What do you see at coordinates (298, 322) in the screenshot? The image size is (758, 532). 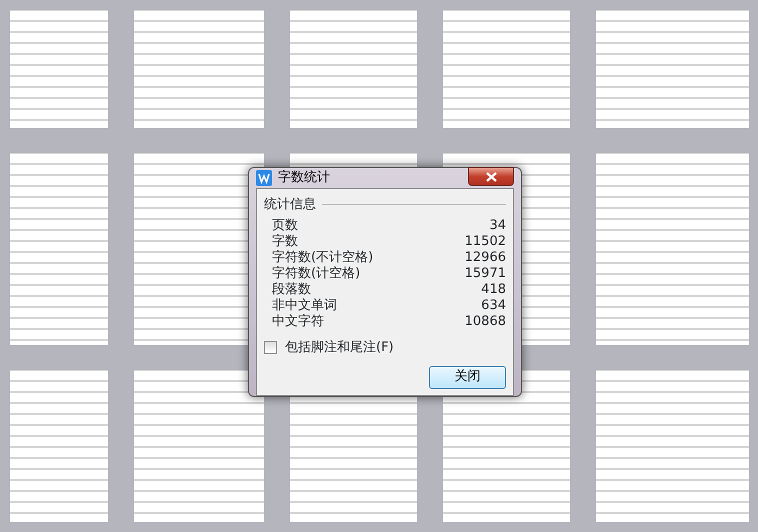 I see `stat-label: 中文字符` at bounding box center [298, 322].